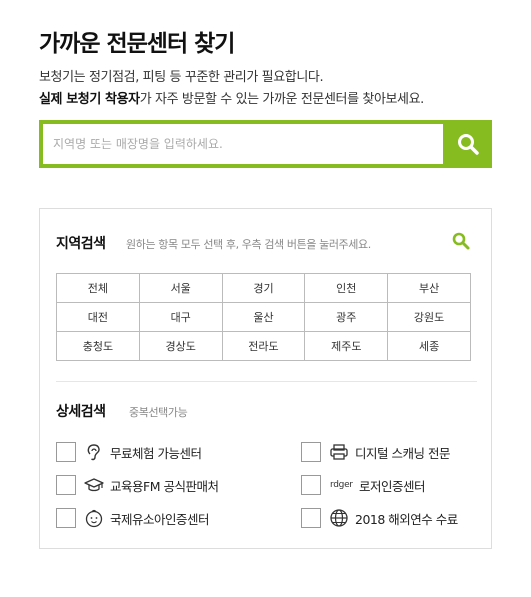 The image size is (531, 597). I want to click on region-search-title: 지역검색, so click(81, 244).